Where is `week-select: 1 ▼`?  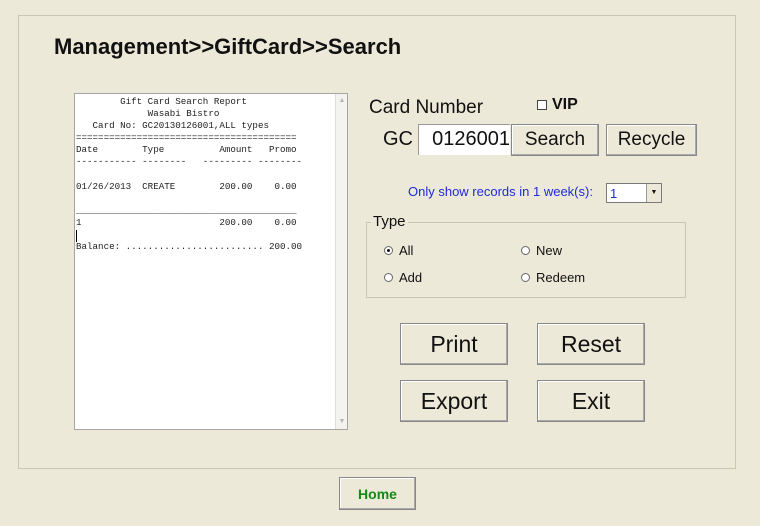
week-select: 1 ▼ is located at coordinates (634, 193).